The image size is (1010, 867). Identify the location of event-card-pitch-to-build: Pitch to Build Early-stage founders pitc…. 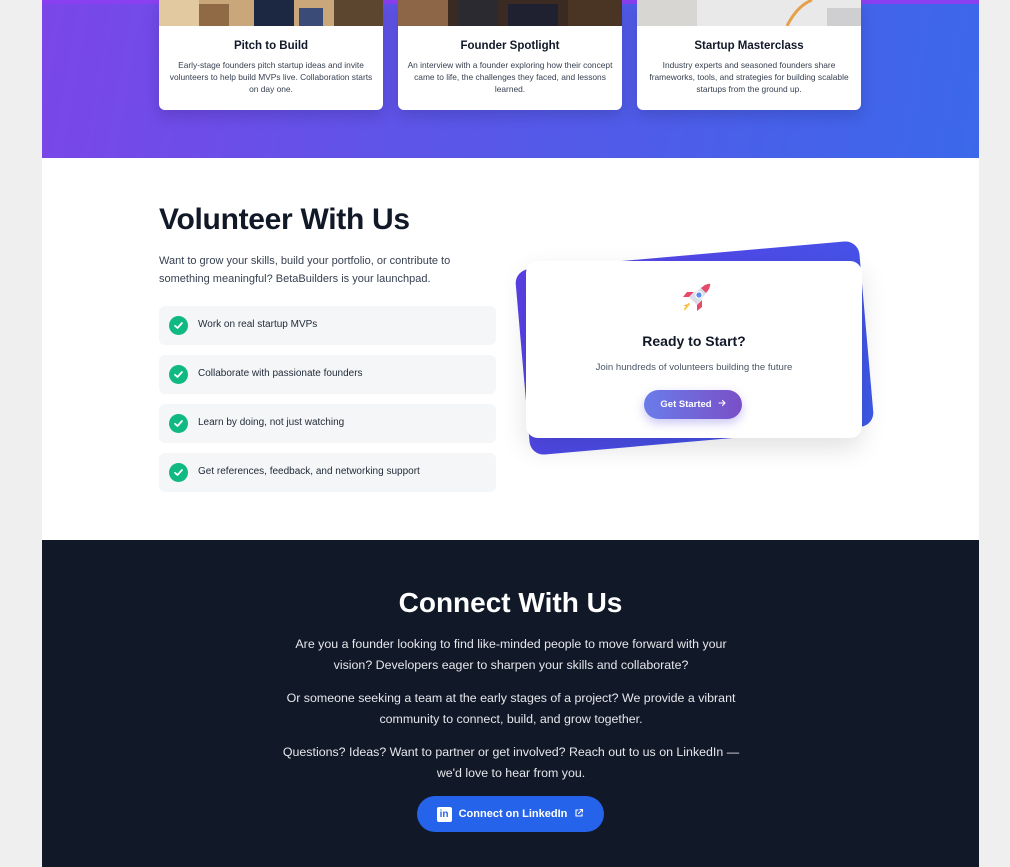
(271, 55).